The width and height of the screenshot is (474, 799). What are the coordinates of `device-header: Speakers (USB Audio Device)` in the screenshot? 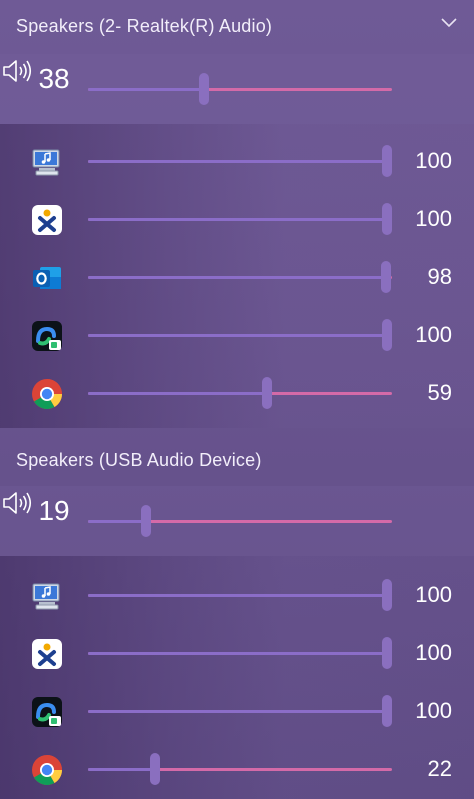 It's located at (237, 460).